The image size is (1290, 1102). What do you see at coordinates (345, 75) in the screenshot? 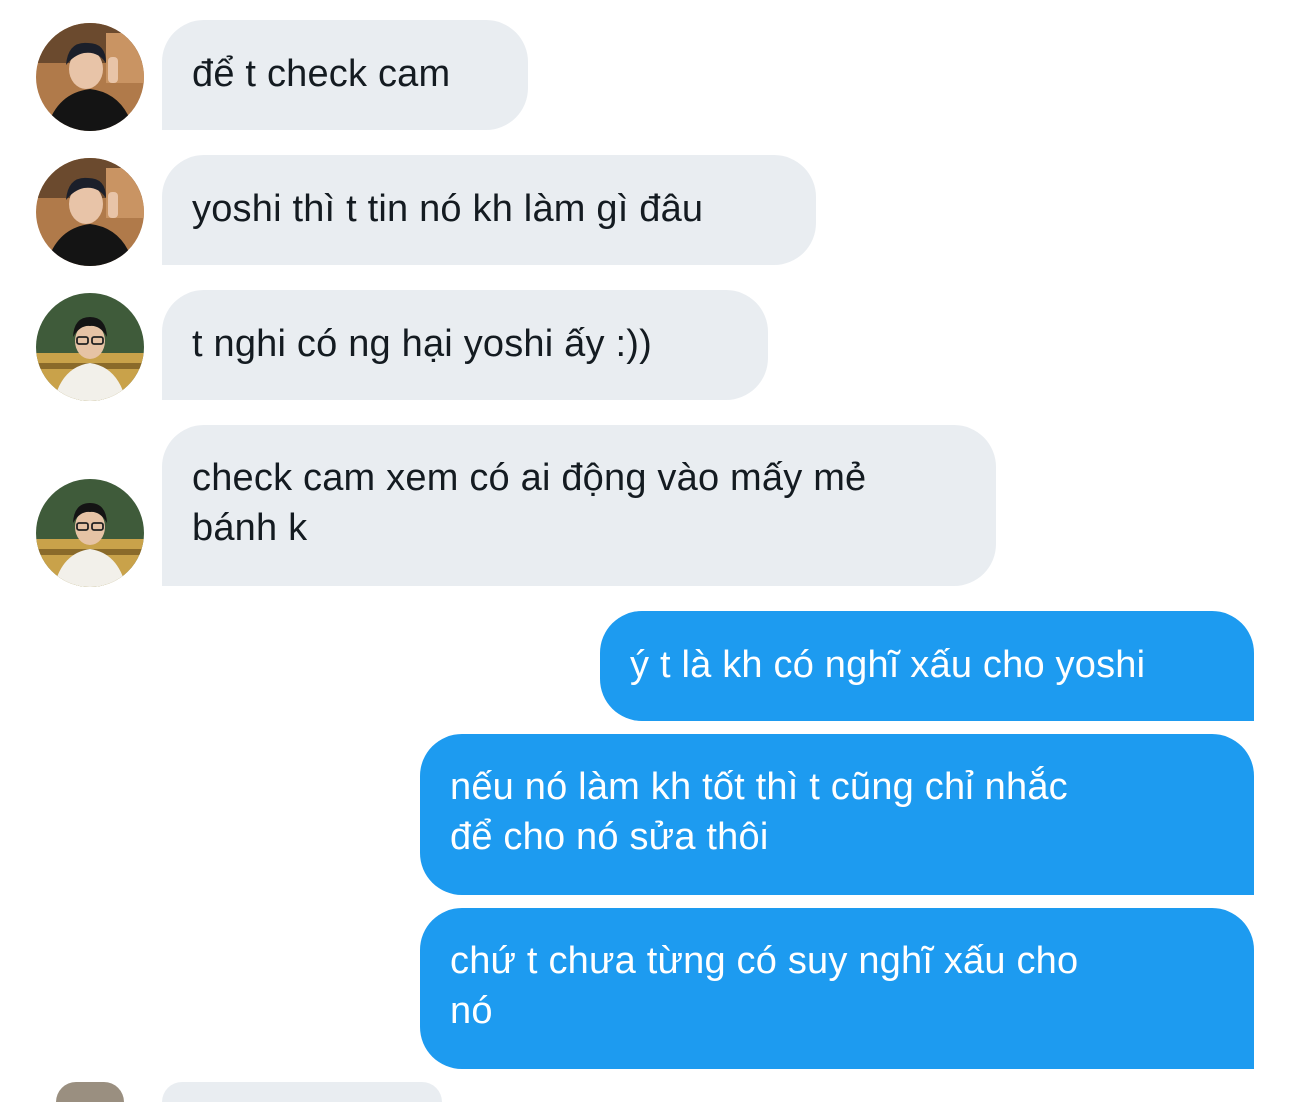
I see `message-bubble-incoming: để t check cam` at bounding box center [345, 75].